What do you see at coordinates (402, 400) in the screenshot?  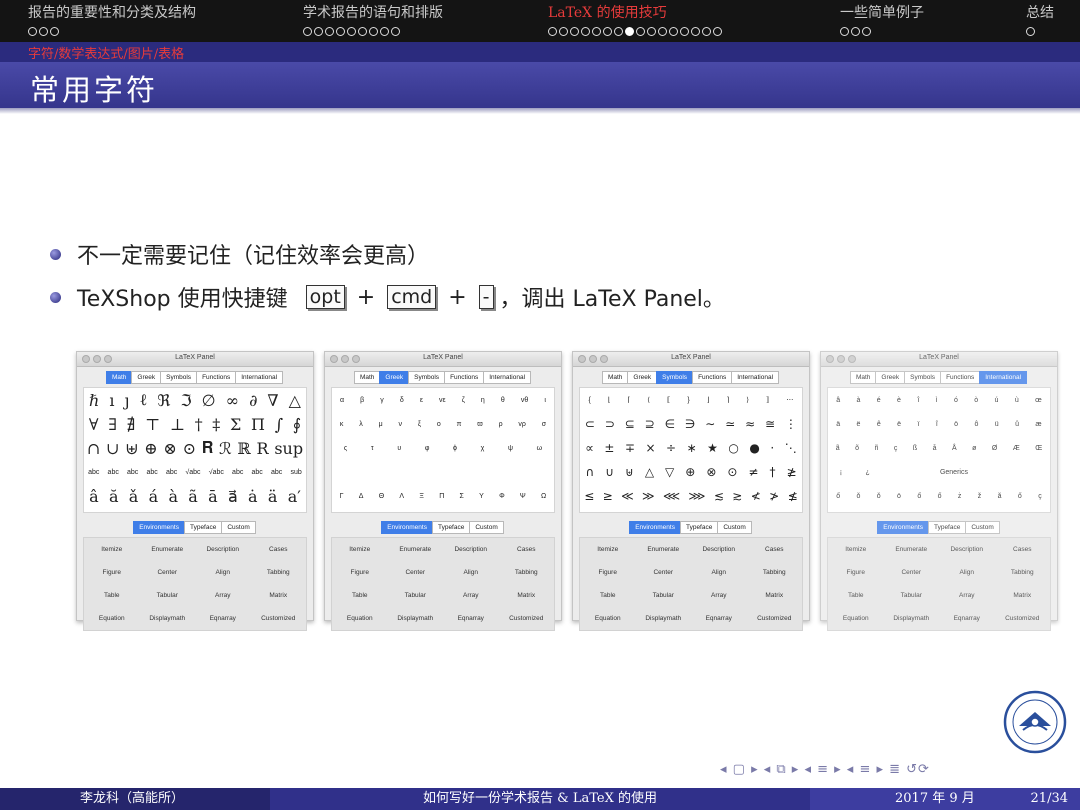 I see `symbol-button: δ` at bounding box center [402, 400].